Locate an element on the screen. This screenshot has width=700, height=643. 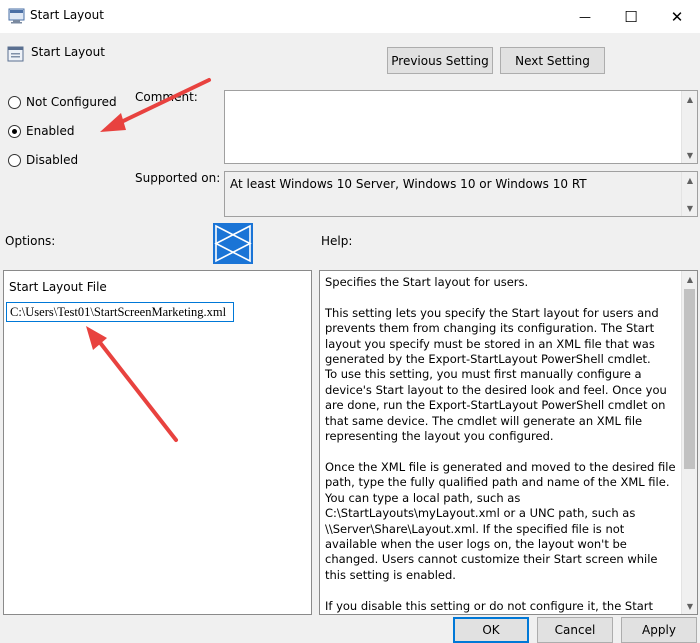
cancel-button: Cancel is located at coordinates (575, 630).